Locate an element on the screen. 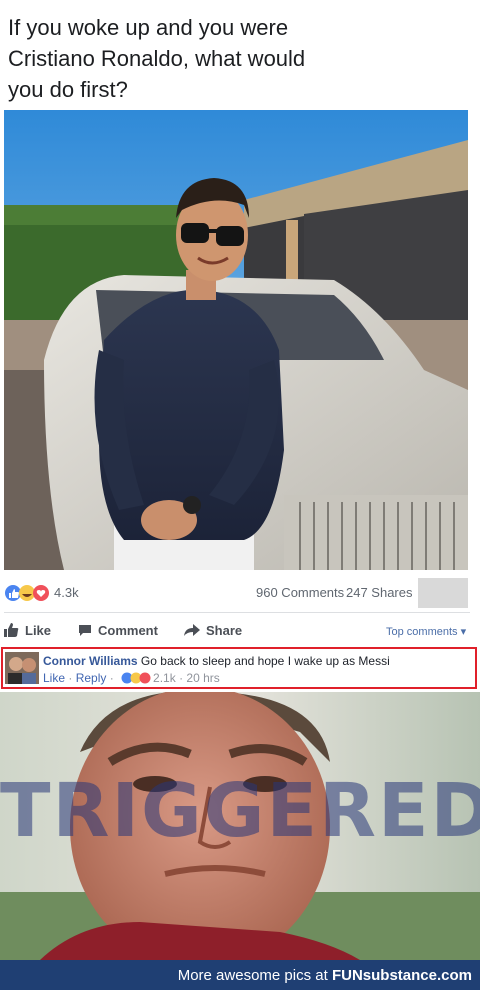 Image resolution: width=480 pixels, height=990 pixels. haha-icon is located at coordinates (27, 593).